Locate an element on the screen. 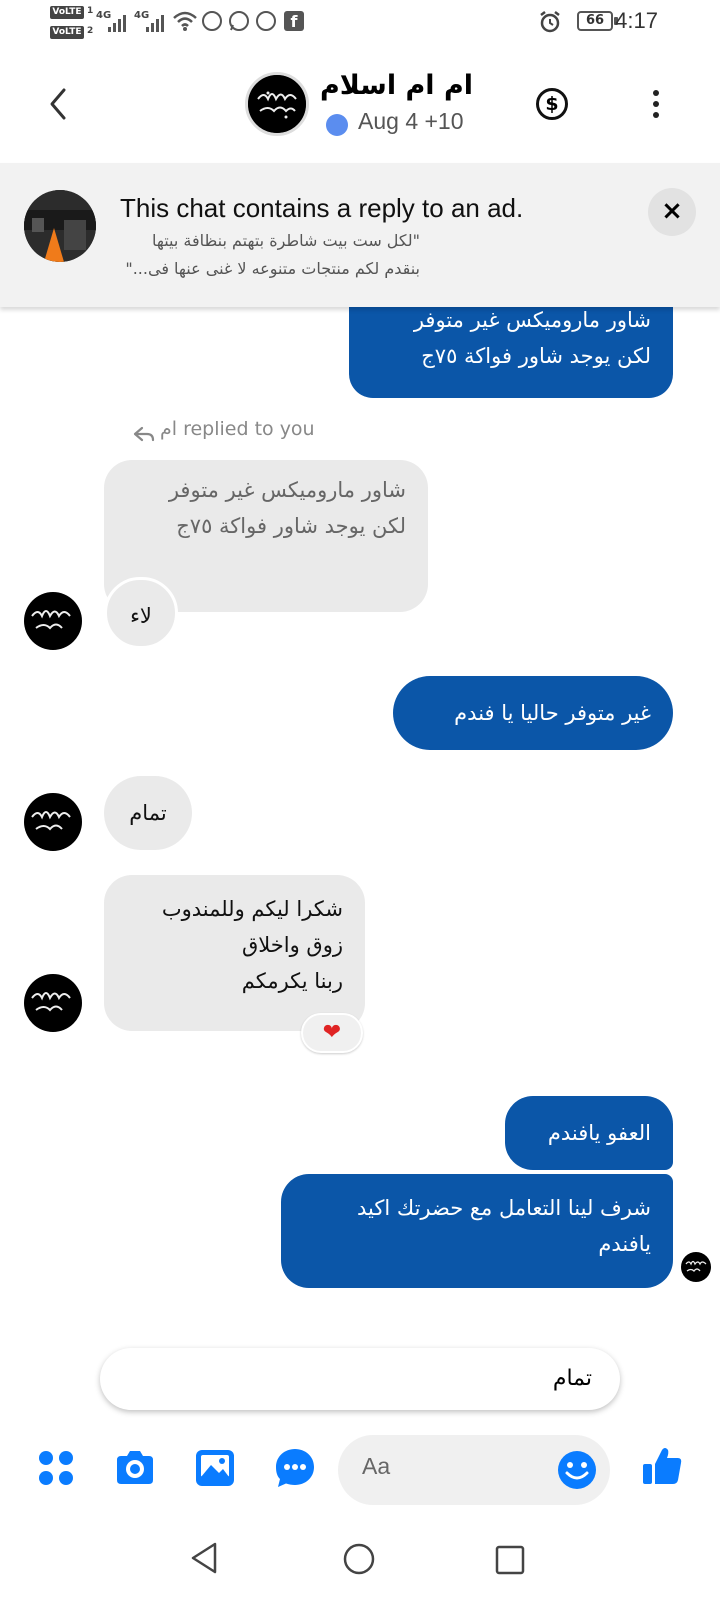 This screenshot has width=720, height=1600. message-text: لكن يوجد شاور فواكة ٧٥ج is located at coordinates (536, 356).